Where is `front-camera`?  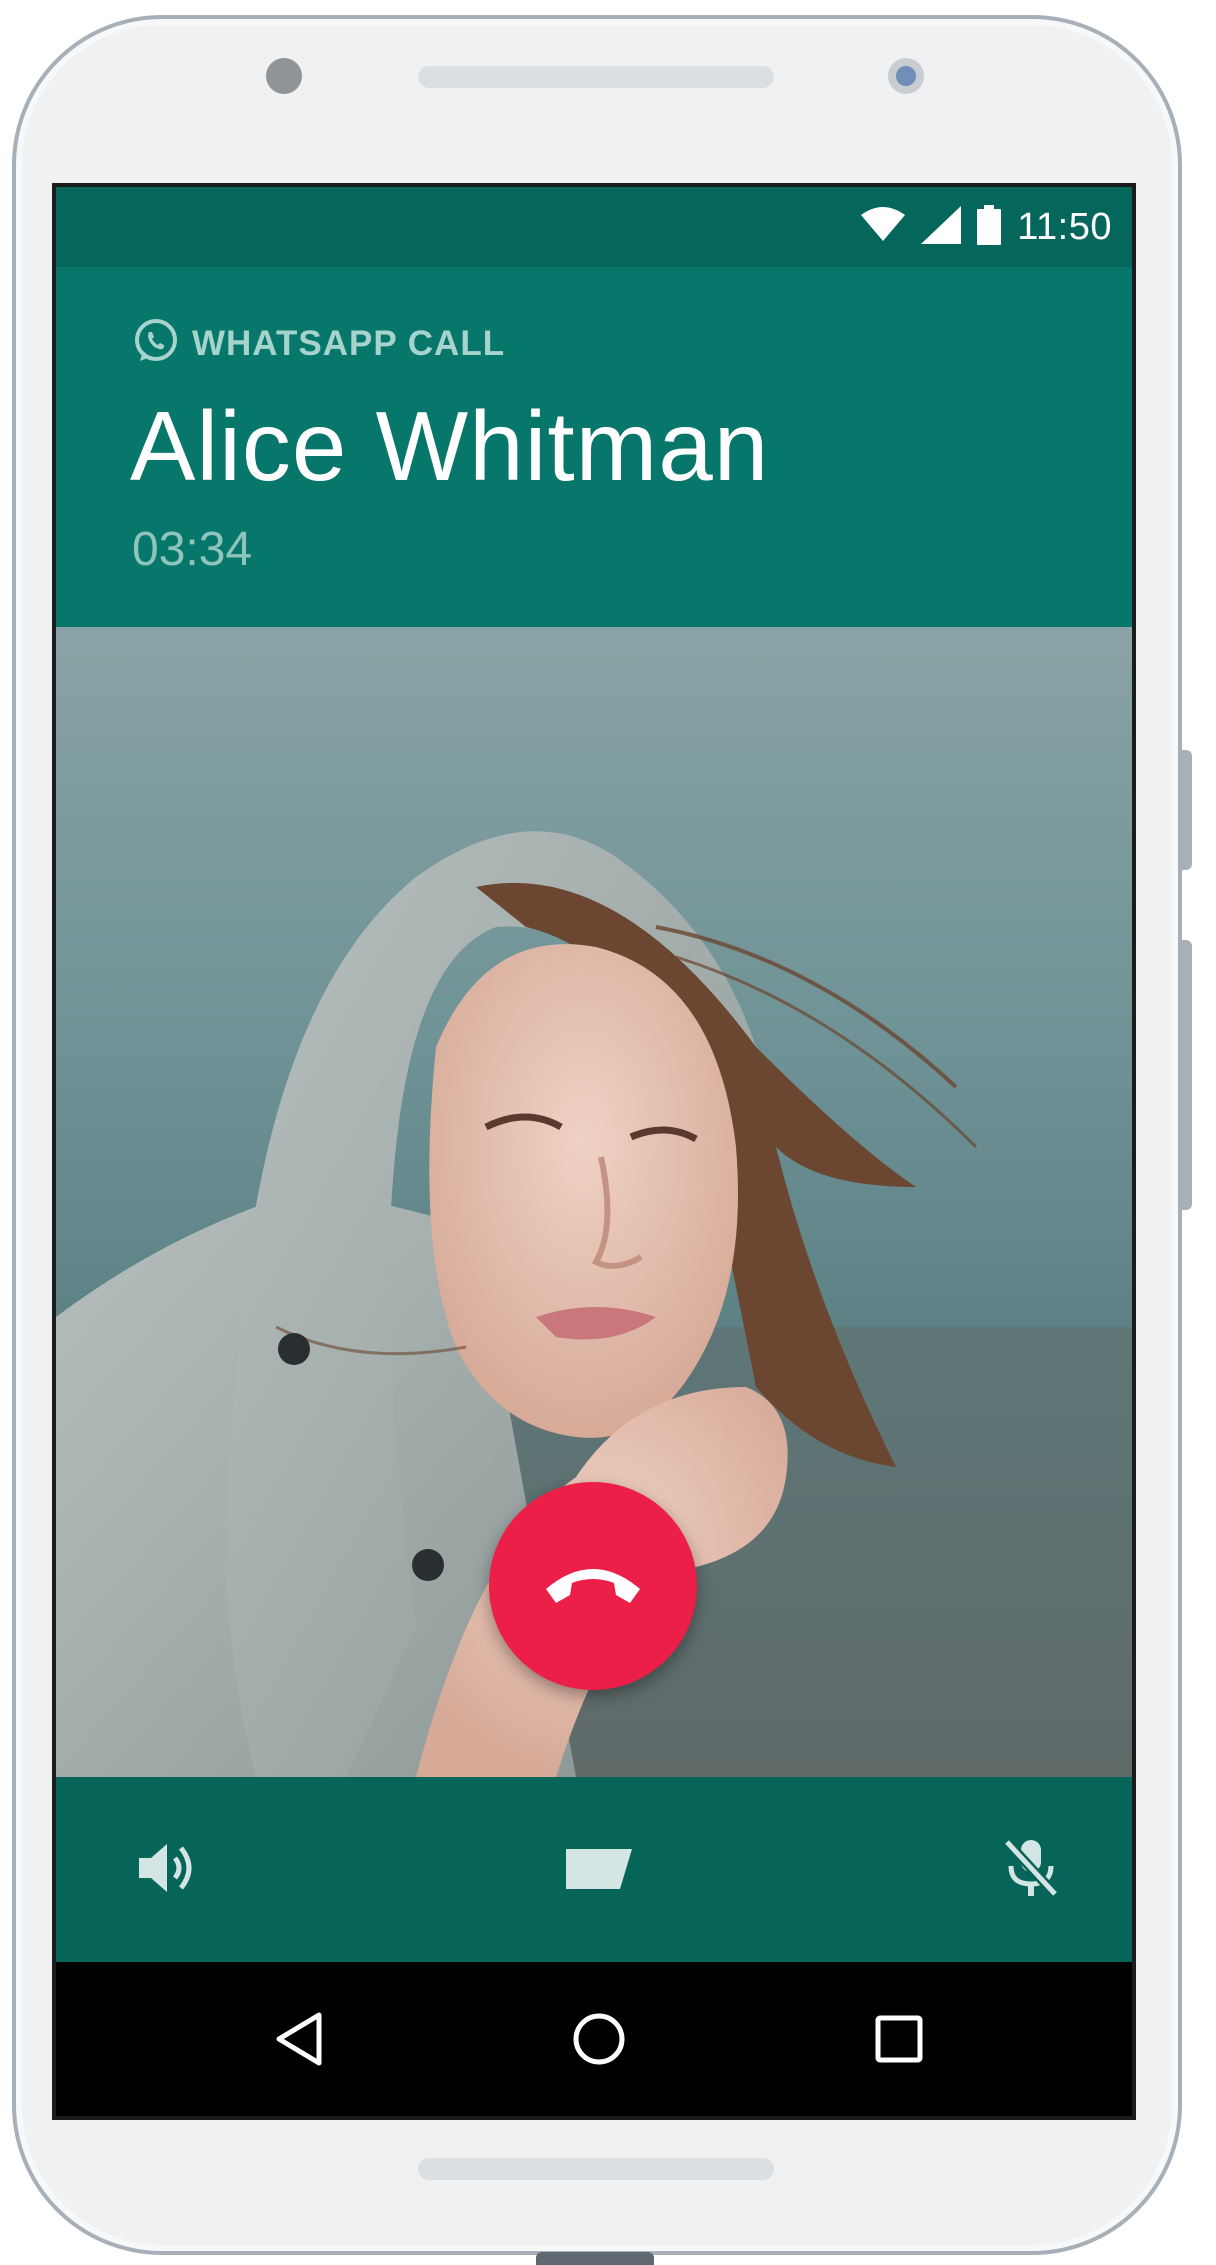 front-camera is located at coordinates (284, 76).